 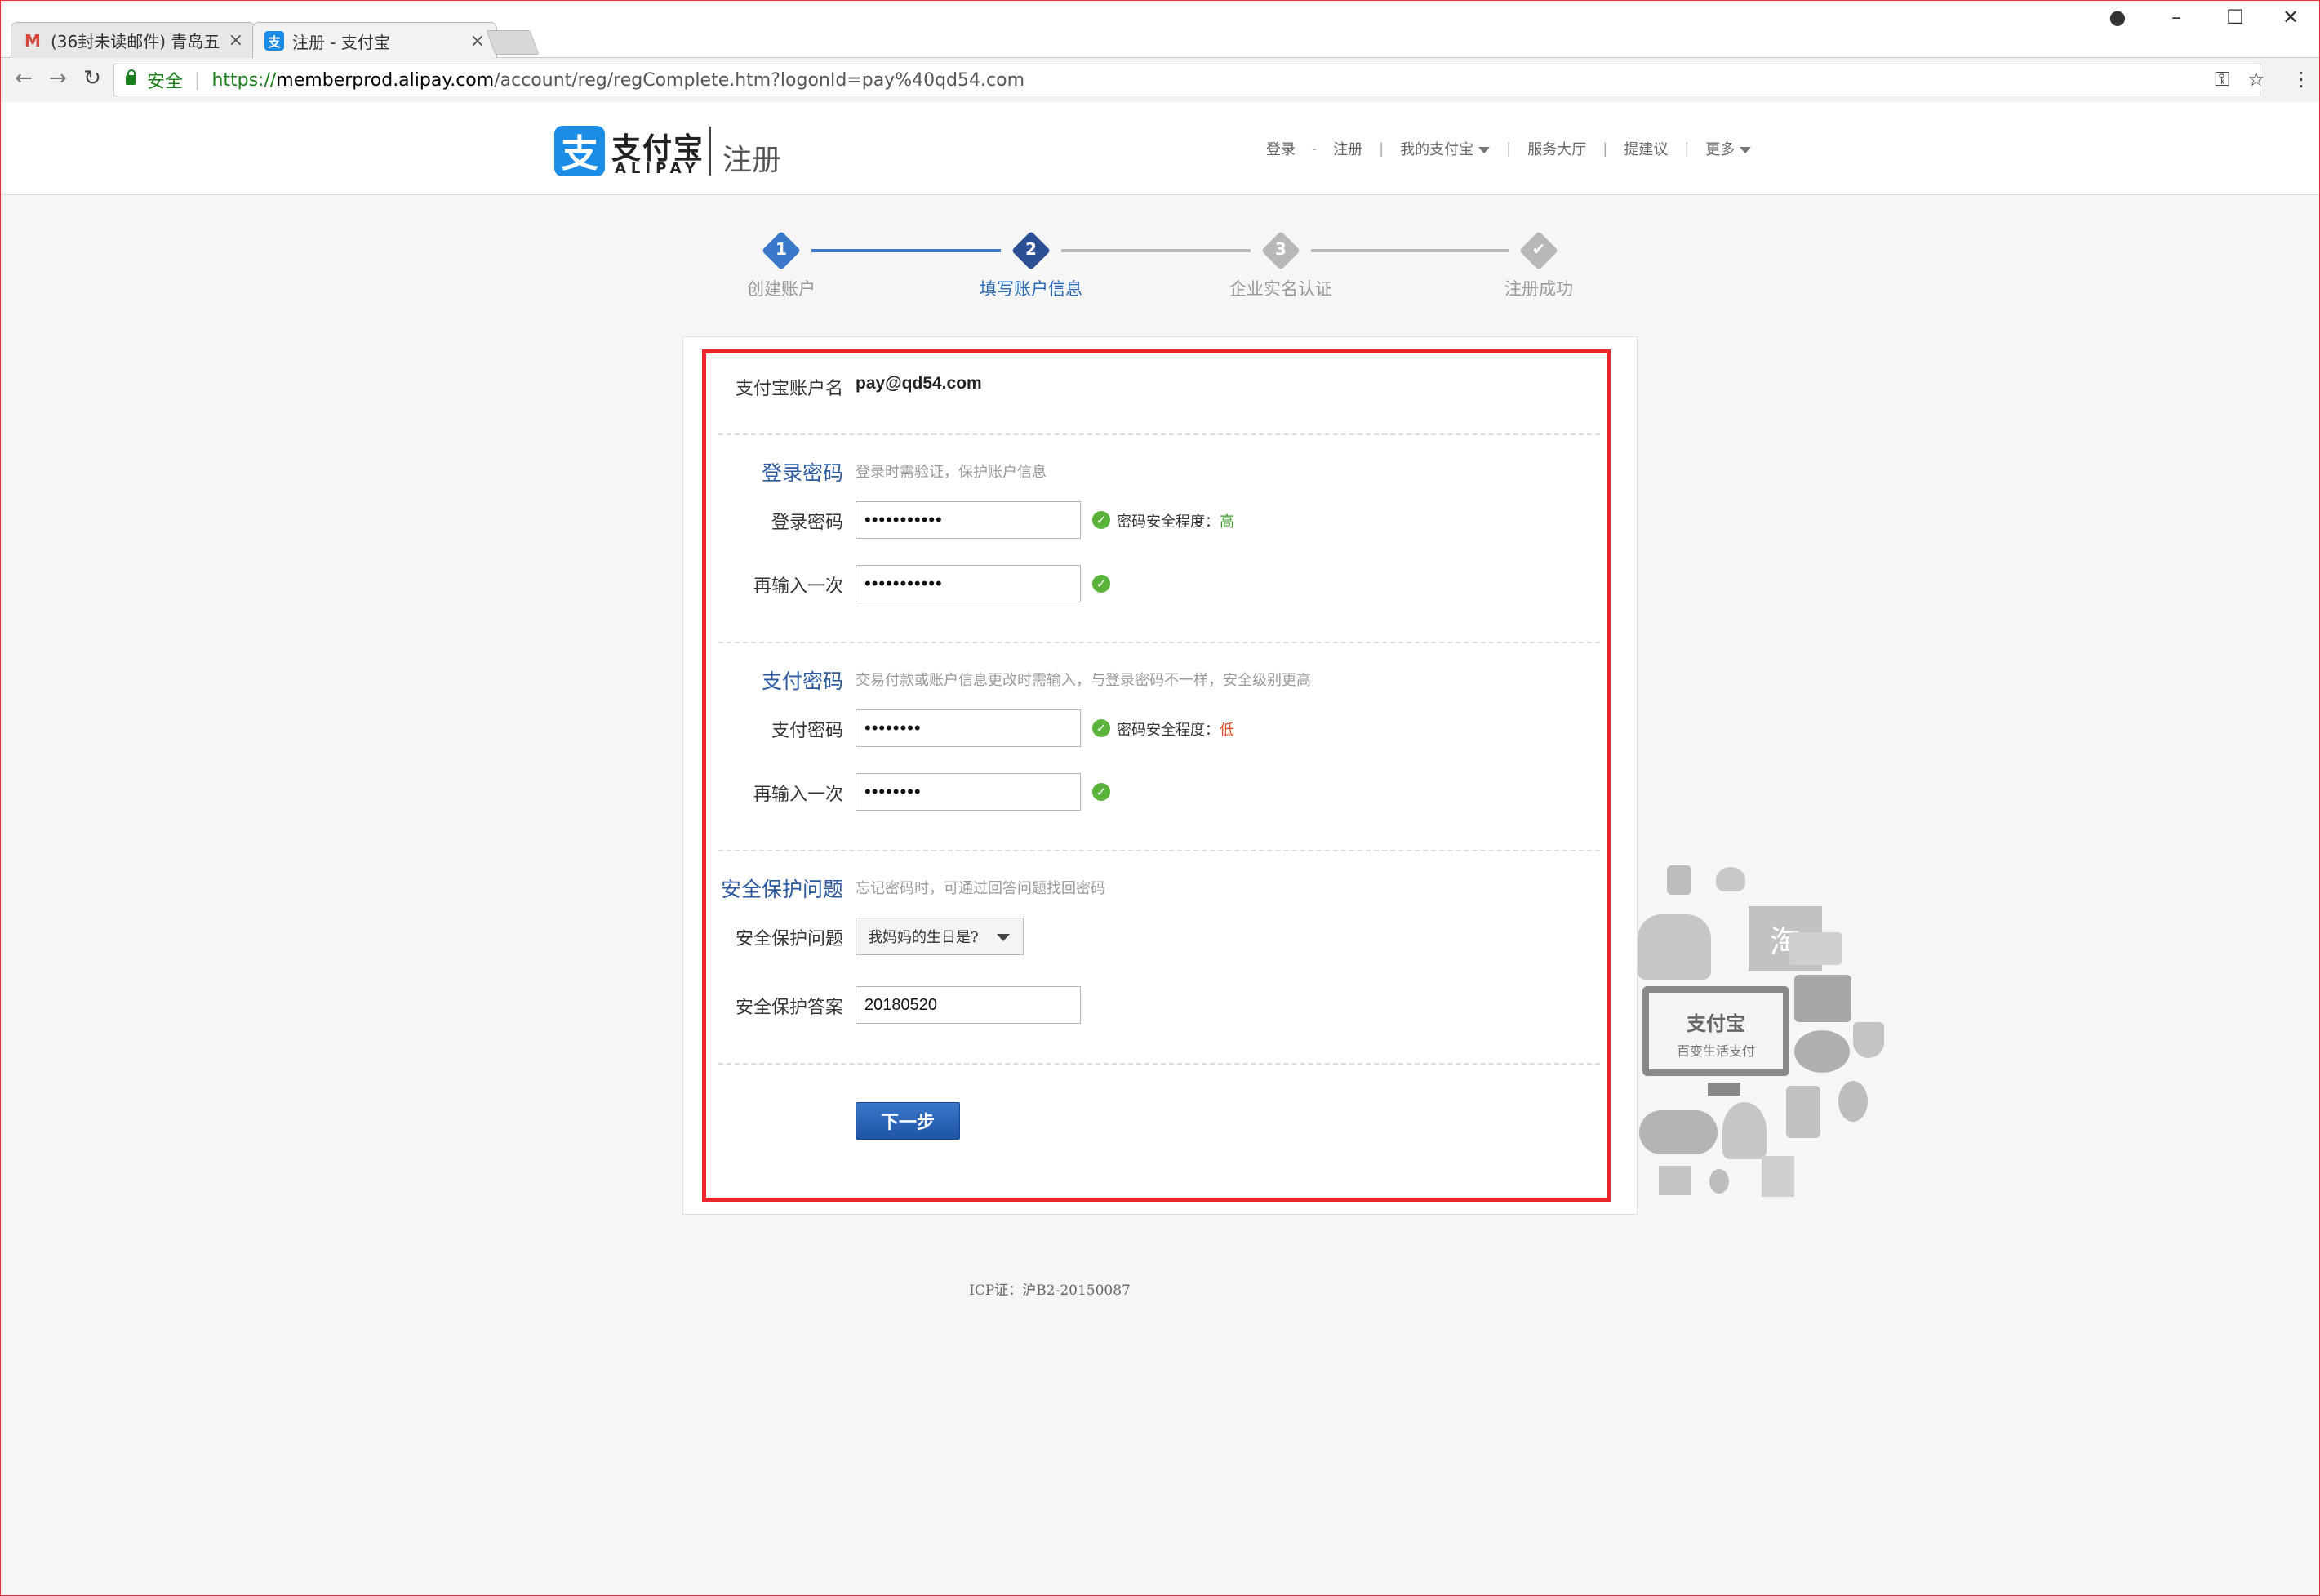 I want to click on step-3-label: 企业实名认证, so click(x=1281, y=289).